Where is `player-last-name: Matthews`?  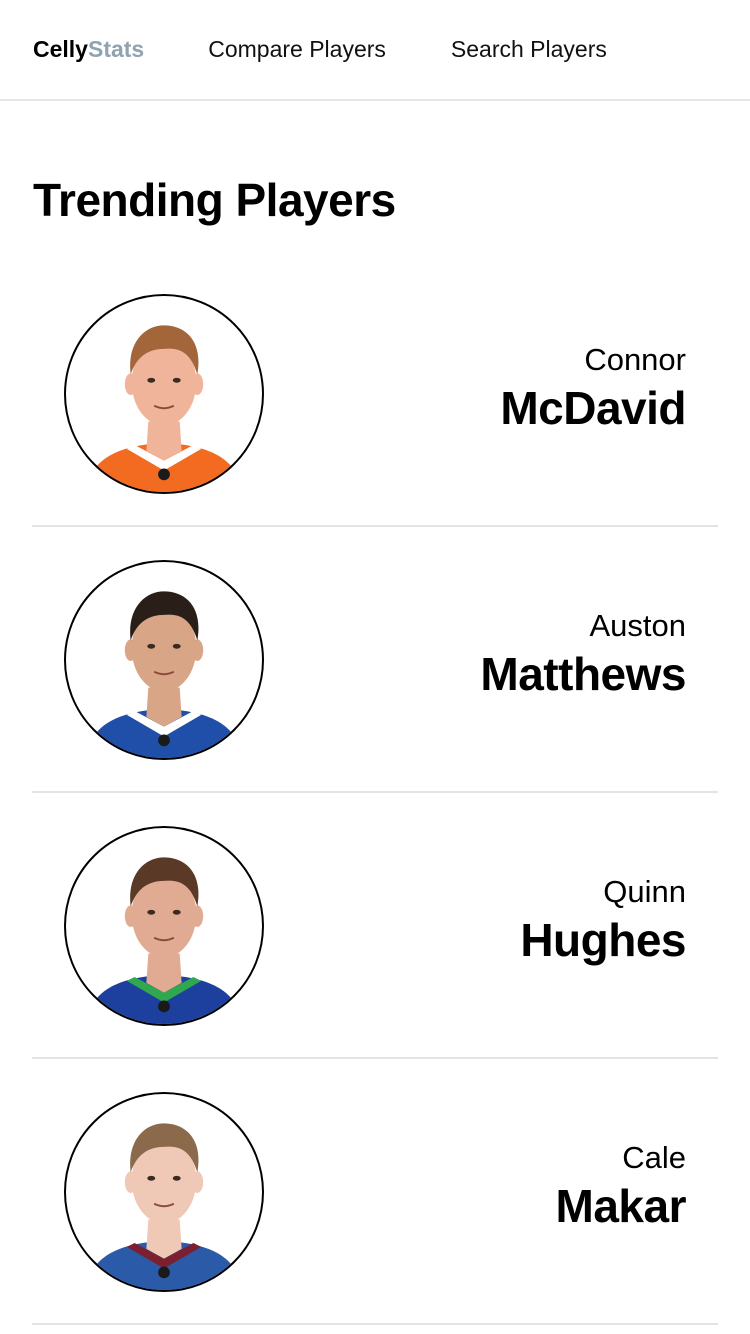
player-last-name: Matthews is located at coordinates (583, 674).